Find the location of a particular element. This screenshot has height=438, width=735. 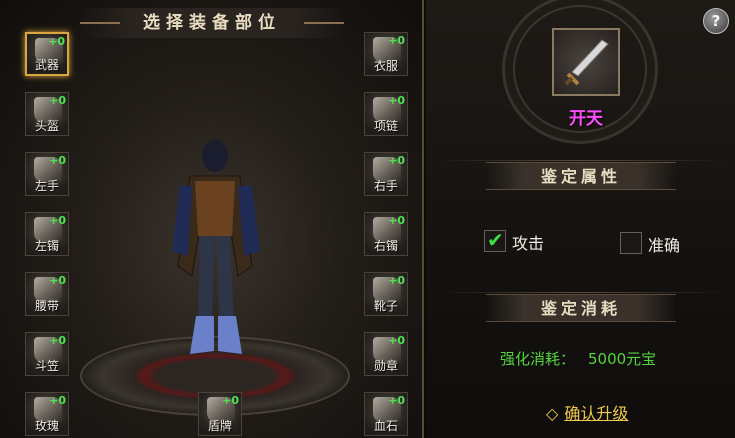

slot-right-hand: +0 右手 is located at coordinates (386, 174).